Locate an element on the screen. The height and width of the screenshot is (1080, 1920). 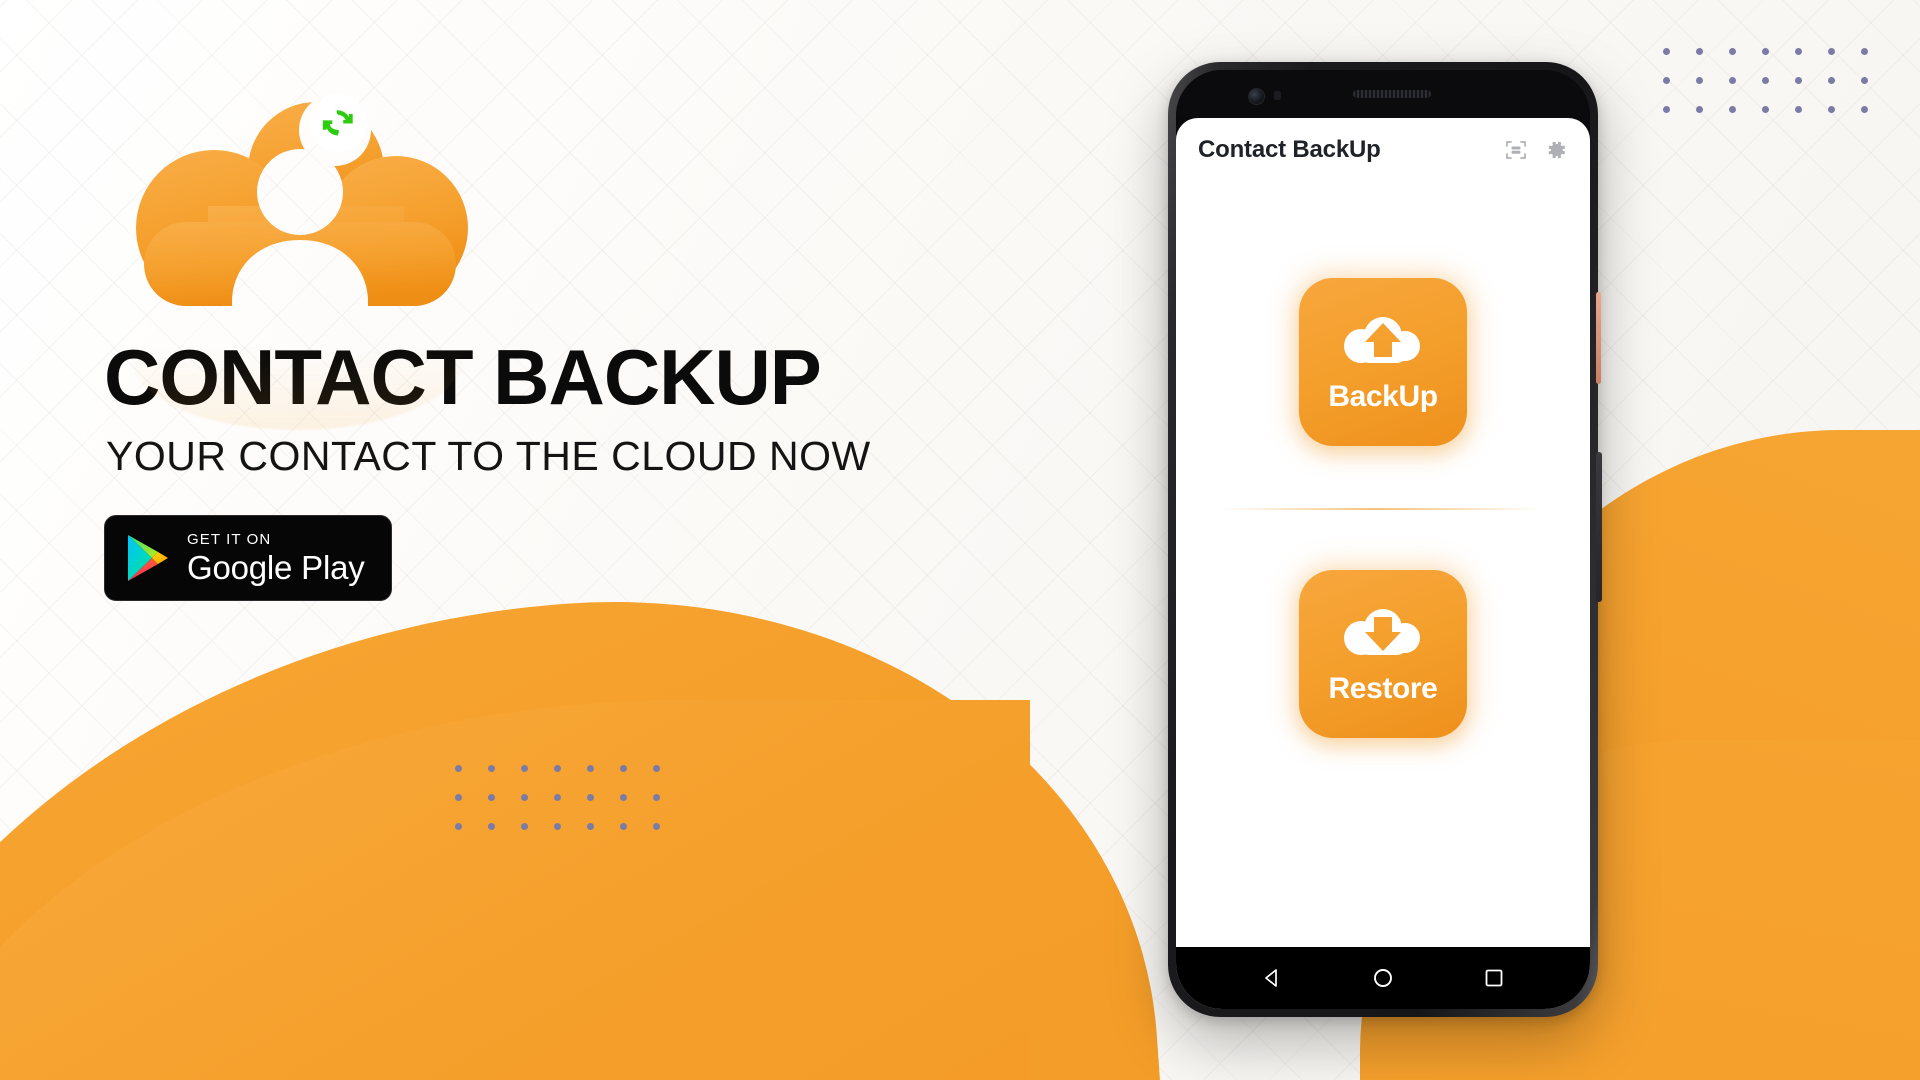
google-play-badge: GET IT ON Google Play is located at coordinates (248, 557).